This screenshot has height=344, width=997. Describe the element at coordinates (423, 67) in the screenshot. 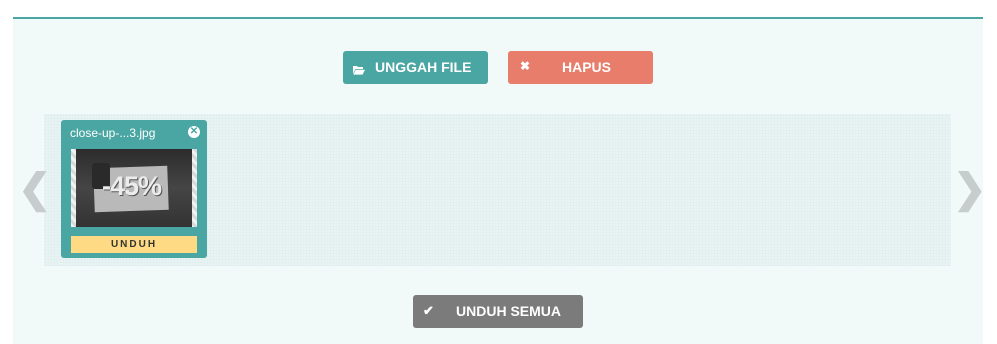

I see `upload-file-label: UNGGAH FILE` at that location.